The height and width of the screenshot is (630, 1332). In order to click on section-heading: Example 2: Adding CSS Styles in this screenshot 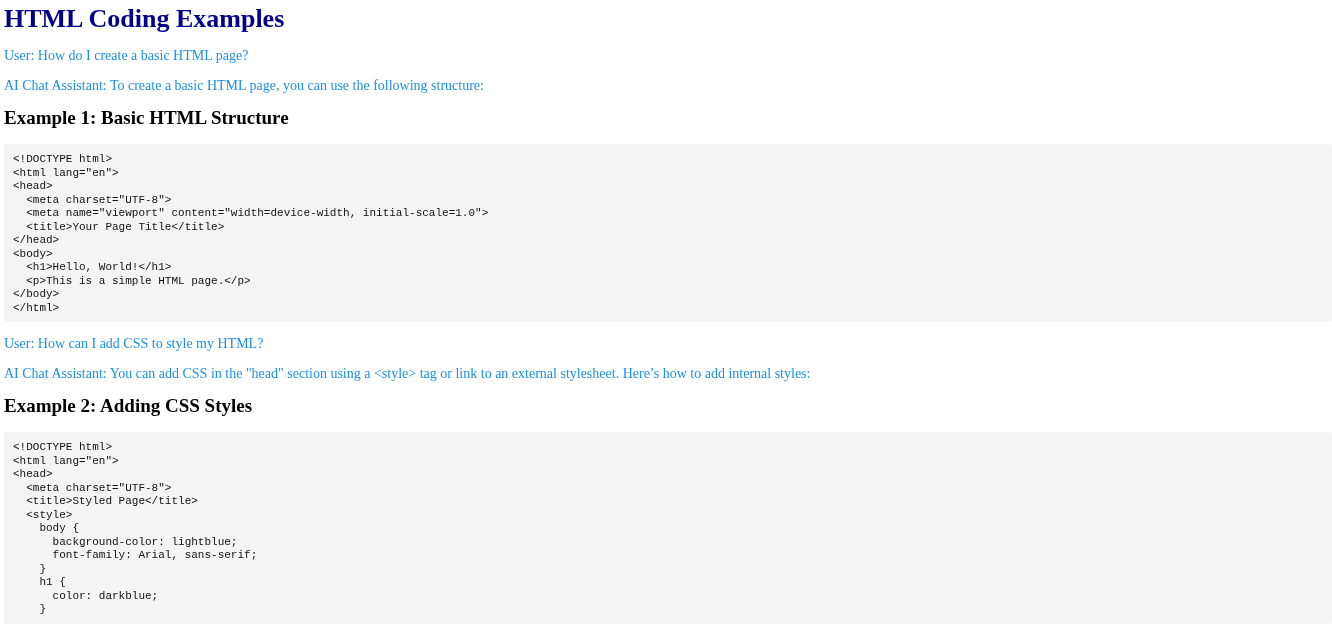, I will do `click(129, 406)`.